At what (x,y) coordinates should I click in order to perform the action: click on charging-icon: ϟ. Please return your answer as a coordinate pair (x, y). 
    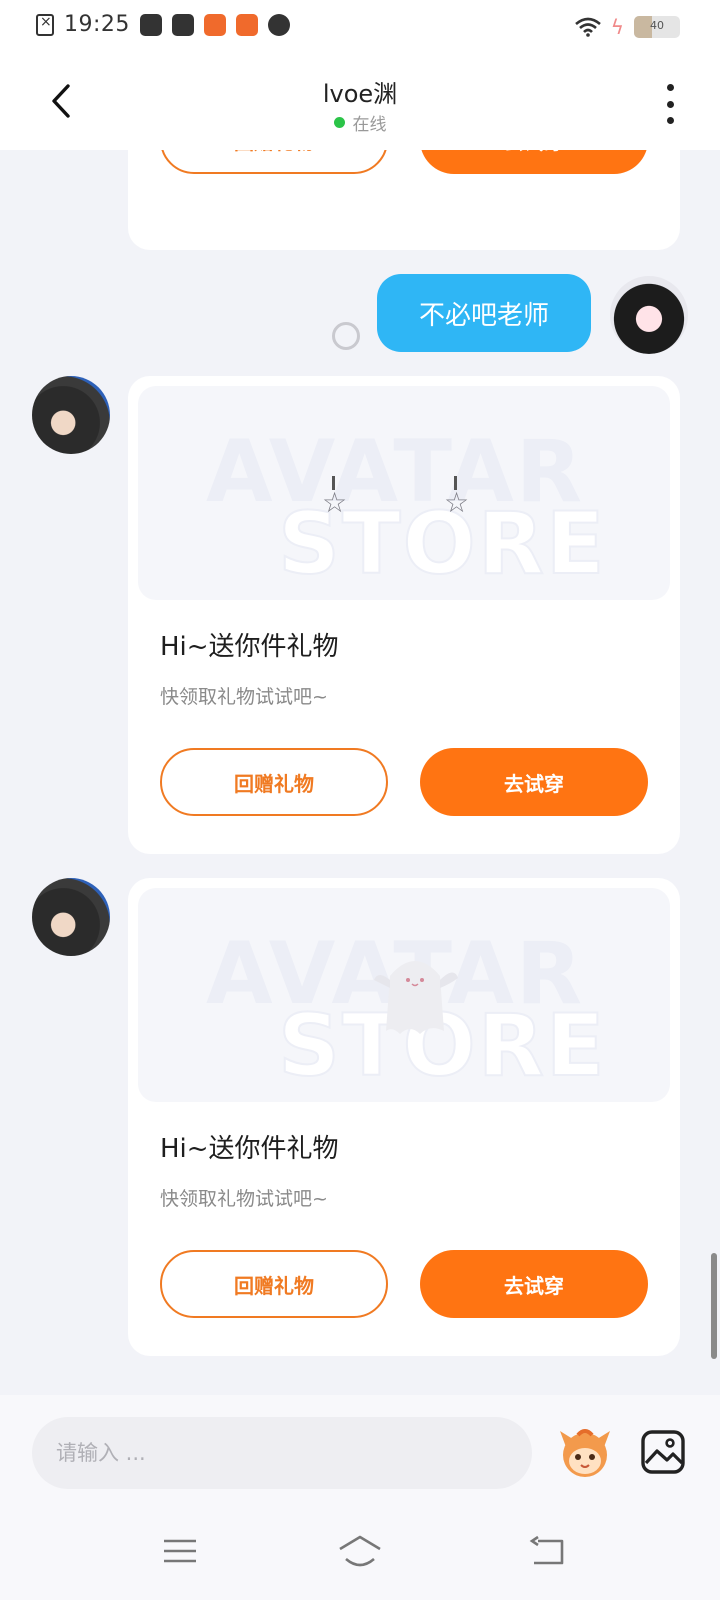
    Looking at the image, I should click on (617, 27).